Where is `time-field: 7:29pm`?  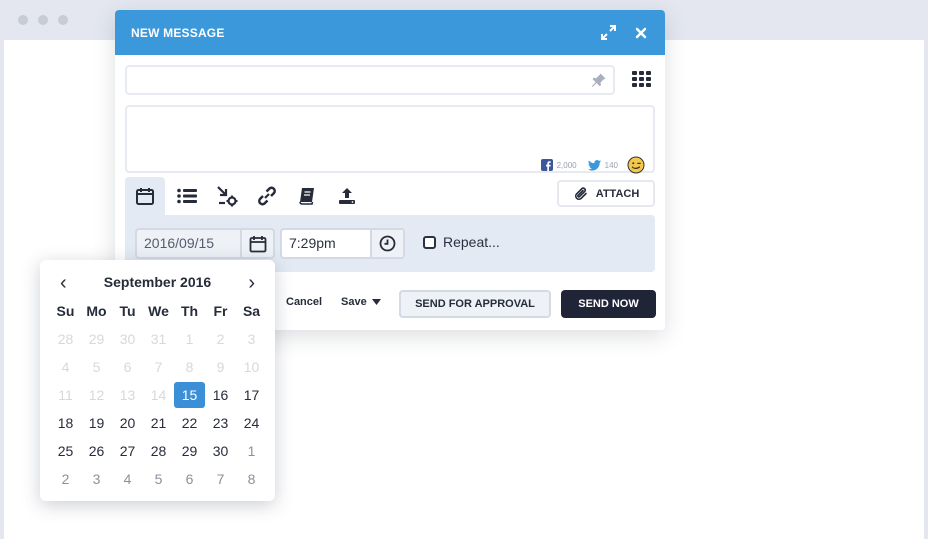 time-field: 7:29pm is located at coordinates (342, 243).